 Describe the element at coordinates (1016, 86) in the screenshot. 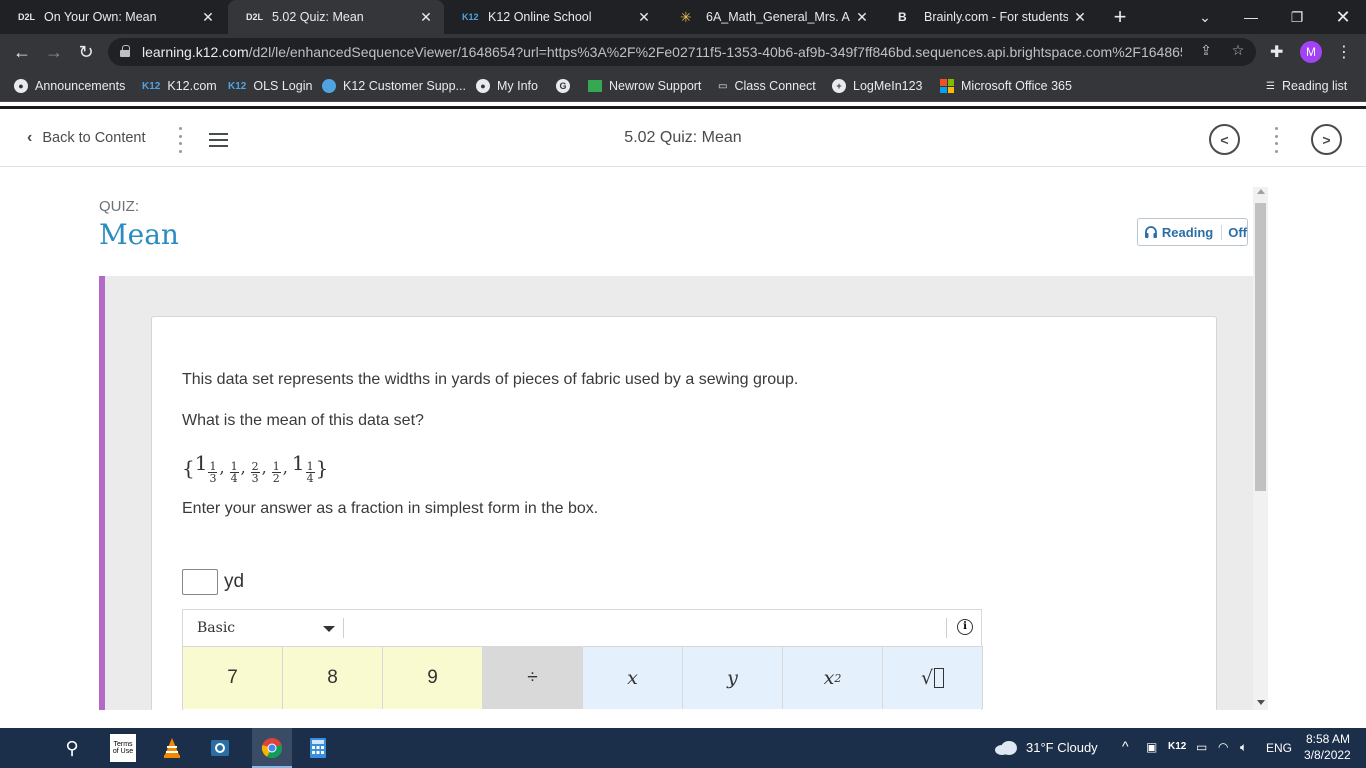

I see `bookmark-label: Microsoft Office 365` at that location.